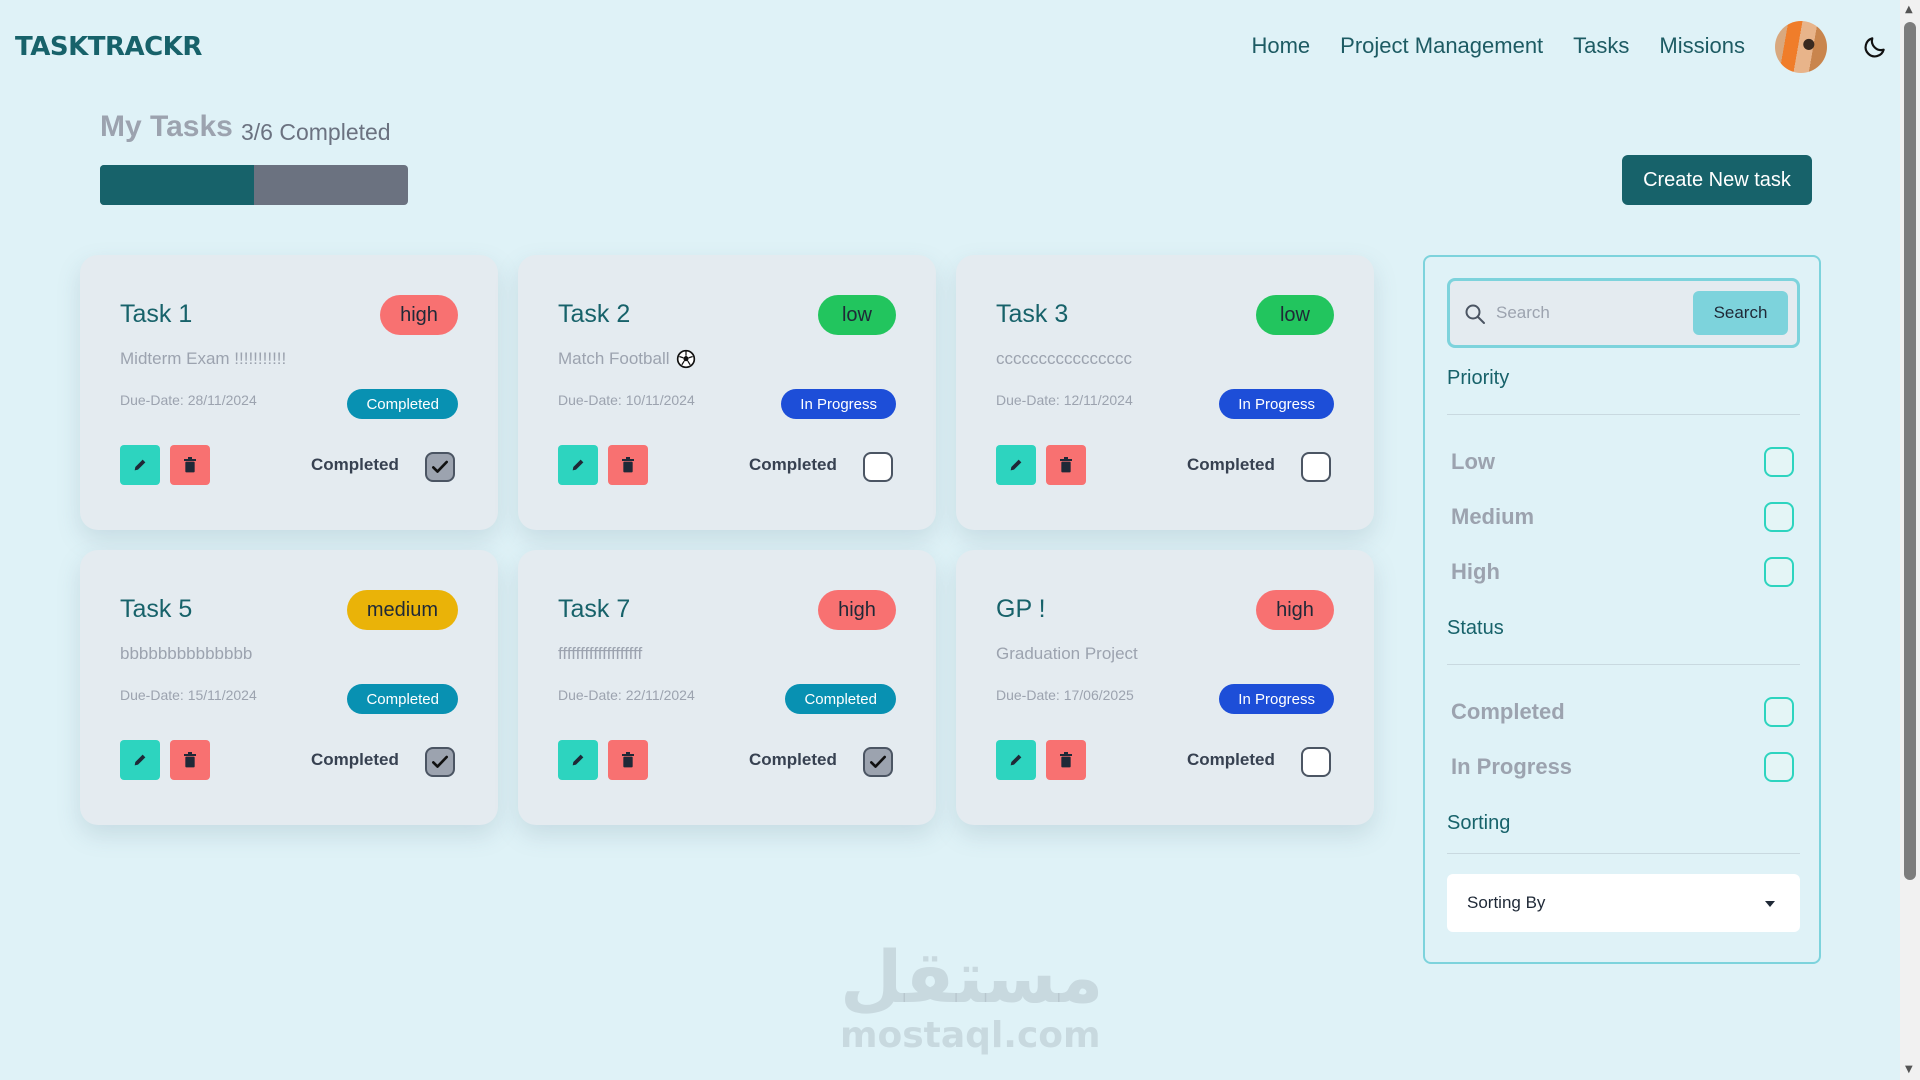 Image resolution: width=1920 pixels, height=1080 pixels. What do you see at coordinates (1591, 313) in the screenshot?
I see `search-input` at bounding box center [1591, 313].